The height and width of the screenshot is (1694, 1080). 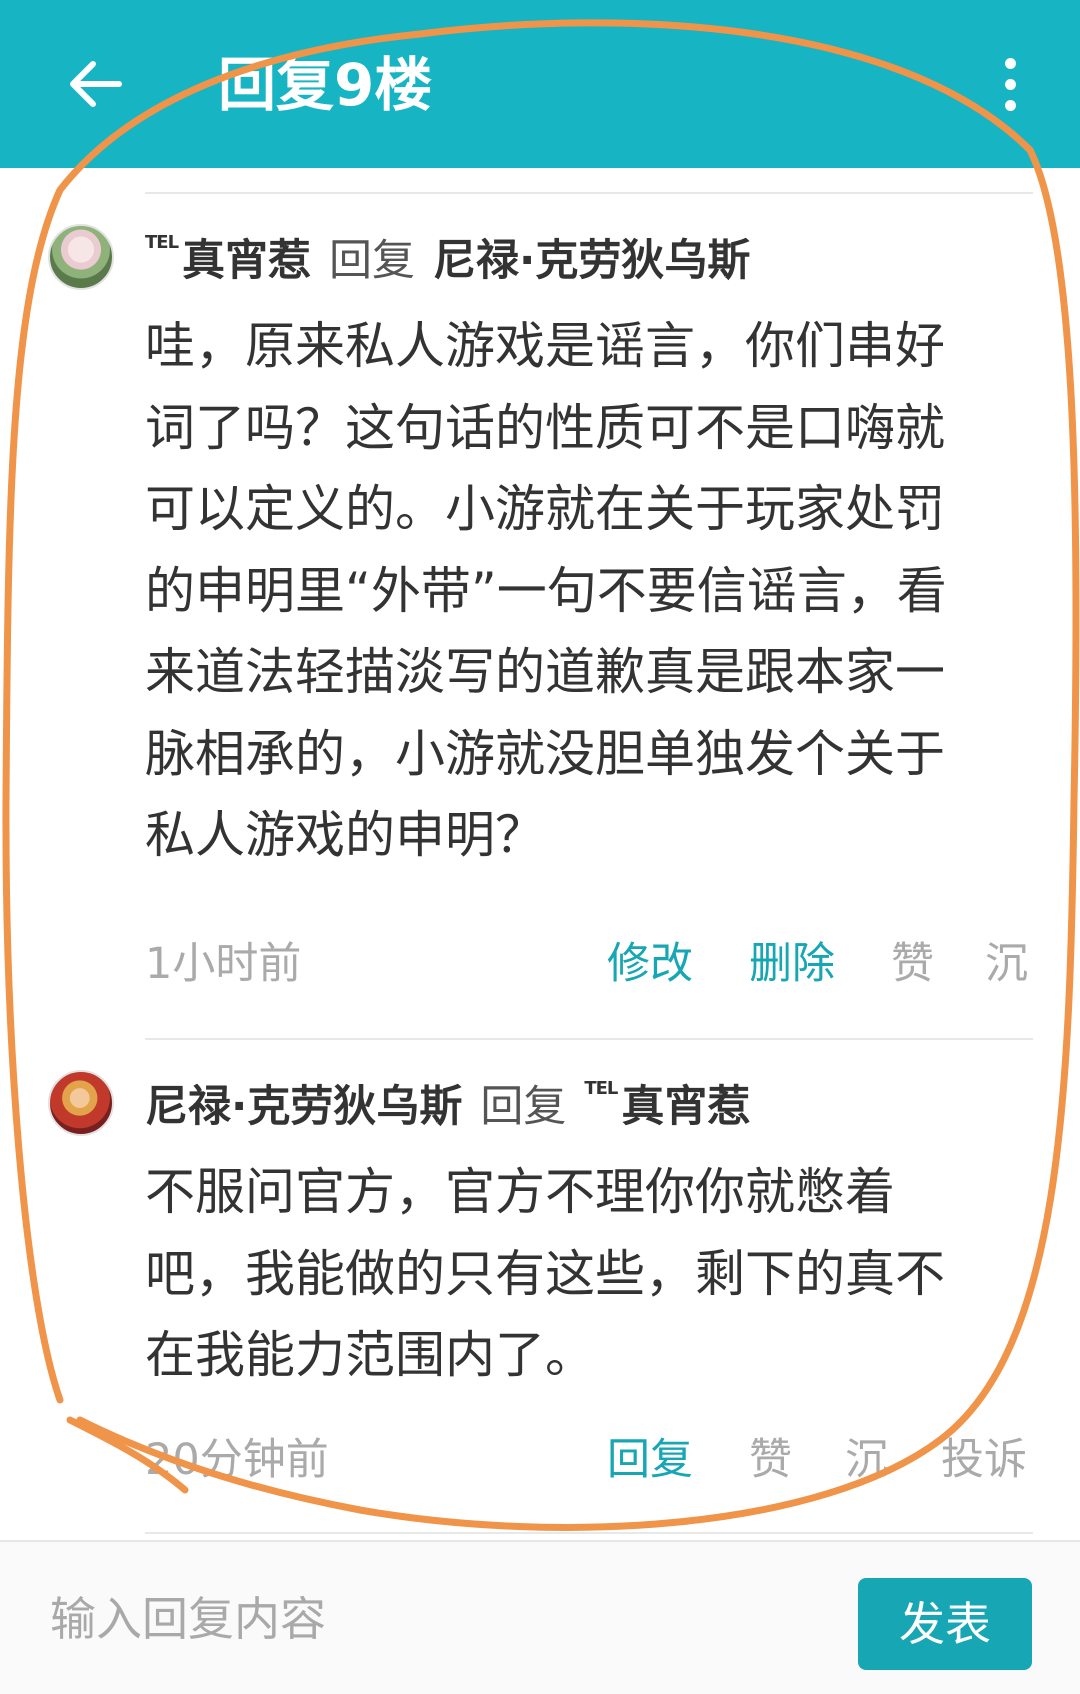 What do you see at coordinates (540, 84) in the screenshot?
I see `top-app-bar: 回复9楼` at bounding box center [540, 84].